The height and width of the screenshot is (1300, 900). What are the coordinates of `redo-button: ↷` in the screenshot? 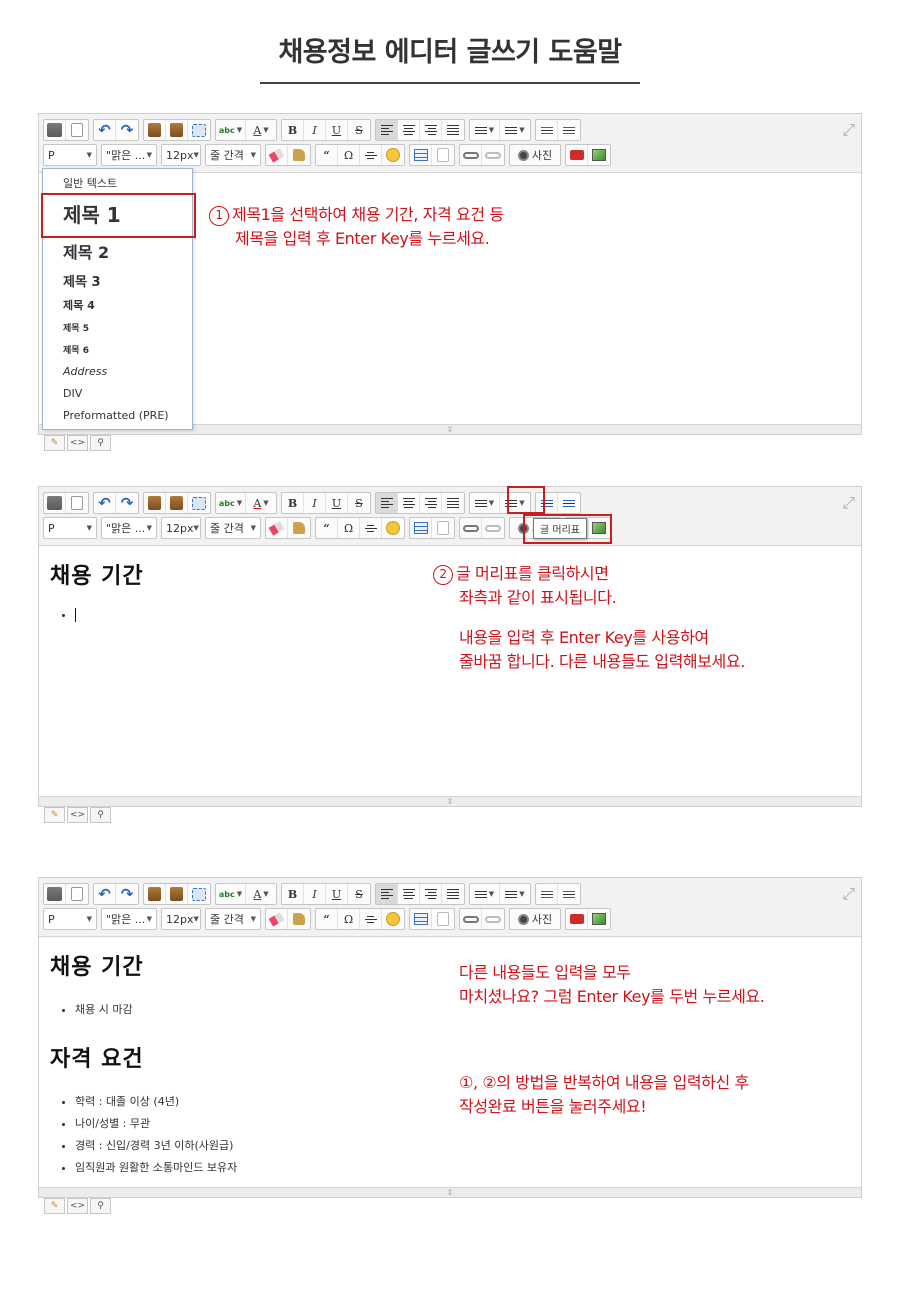 It's located at (127, 894).